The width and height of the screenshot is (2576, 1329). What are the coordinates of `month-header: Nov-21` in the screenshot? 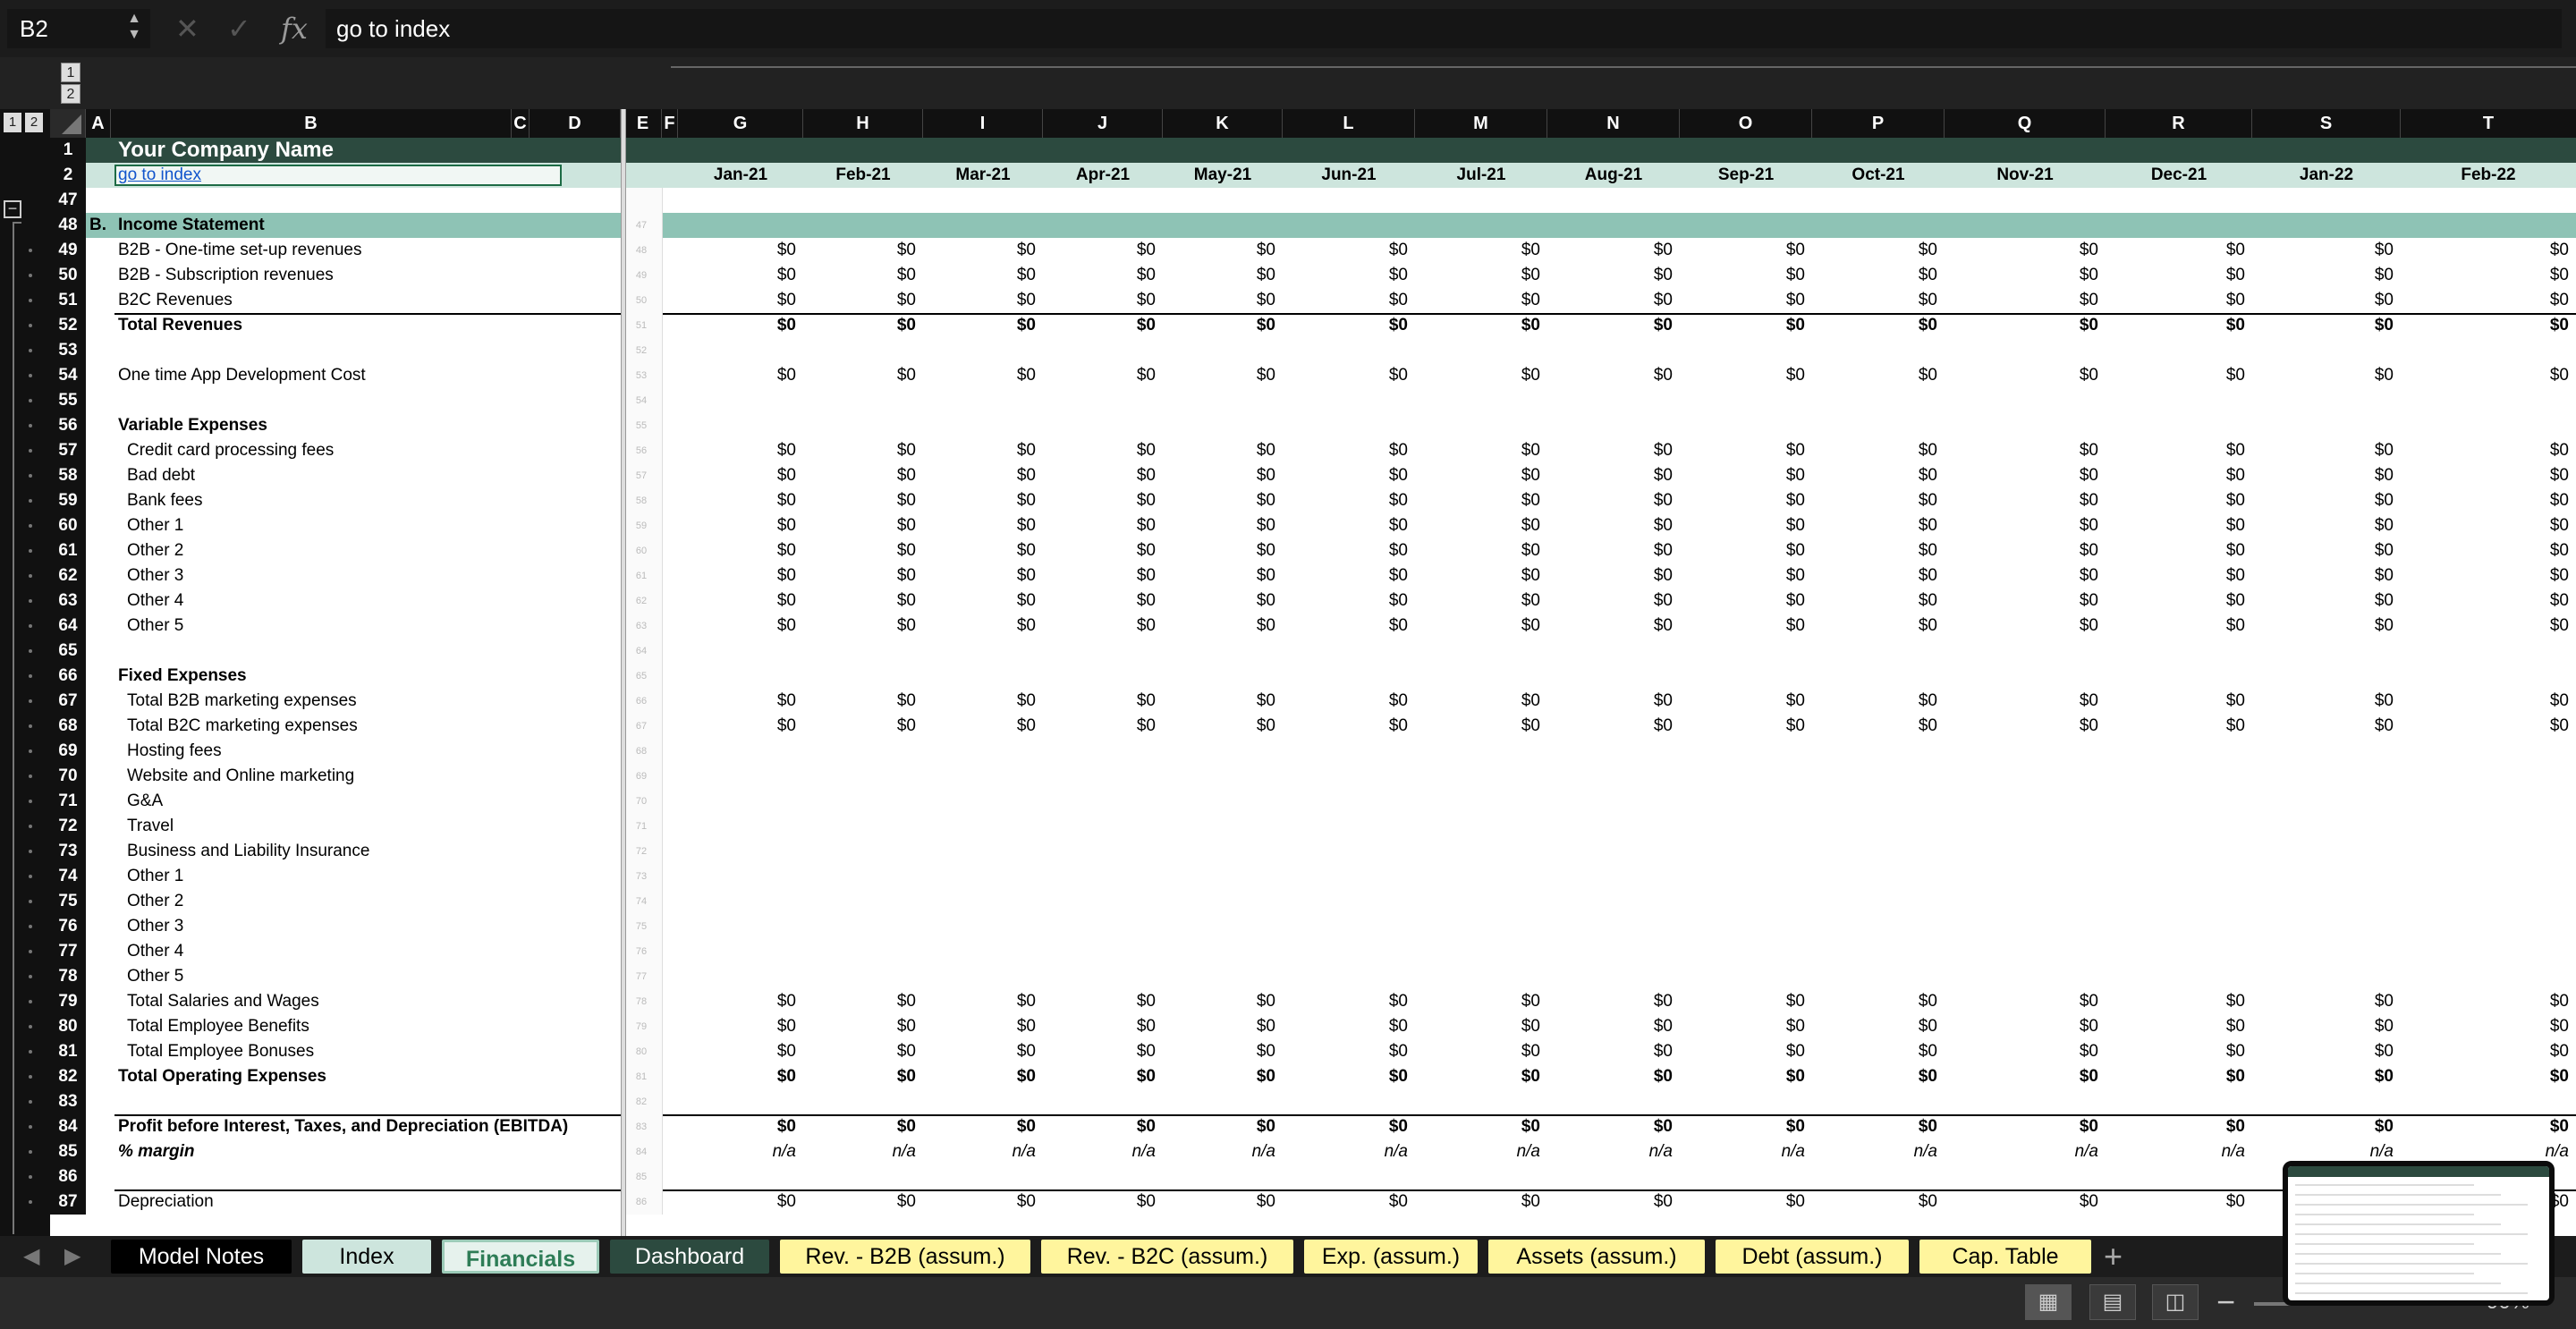 It's located at (2025, 175).